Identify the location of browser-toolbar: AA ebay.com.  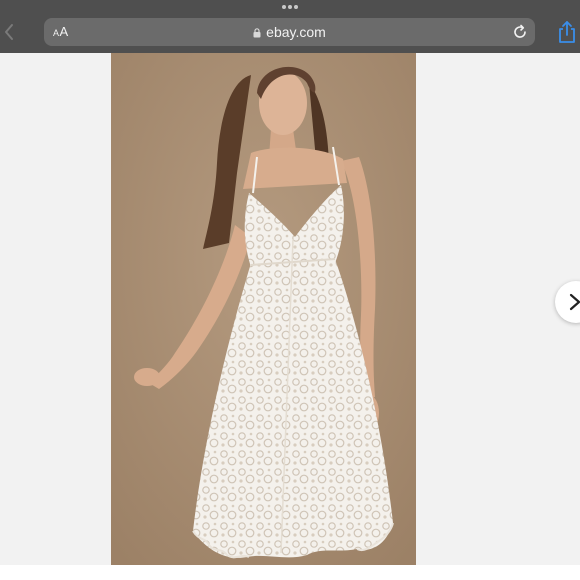
(290, 26).